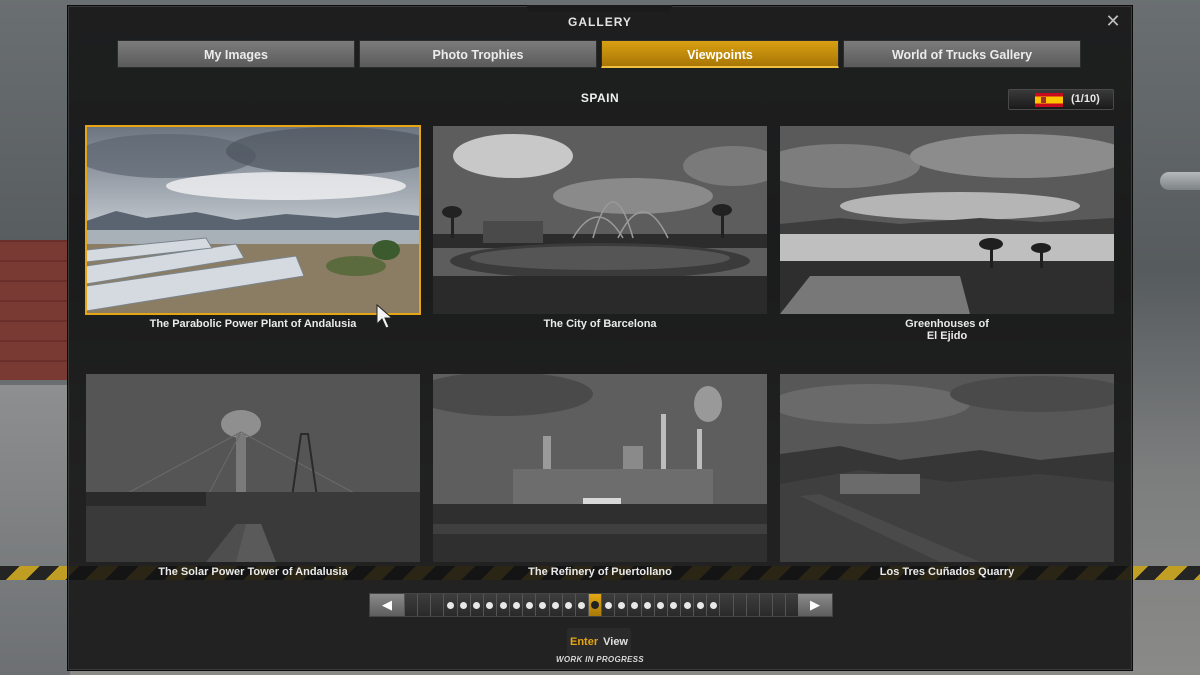 The height and width of the screenshot is (675, 1200). Describe the element at coordinates (35, 530) in the screenshot. I see `background-floor` at that location.